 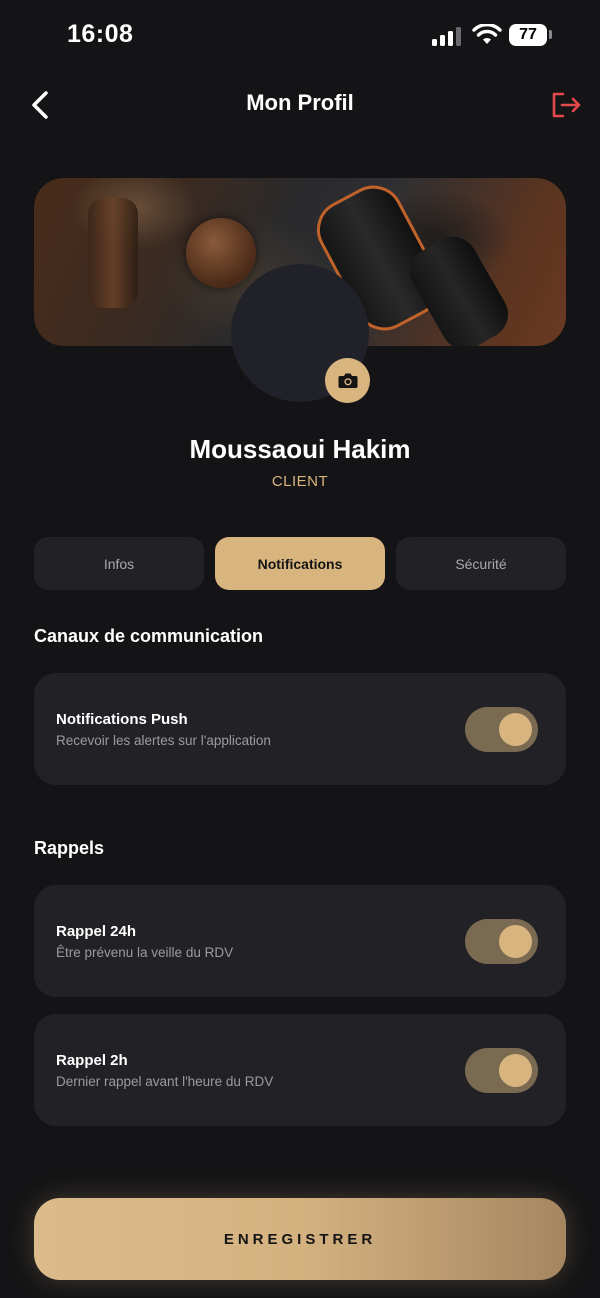 I want to click on setting-subtitle: Dernier rappel avant l'heure du RDV, so click(x=165, y=1081).